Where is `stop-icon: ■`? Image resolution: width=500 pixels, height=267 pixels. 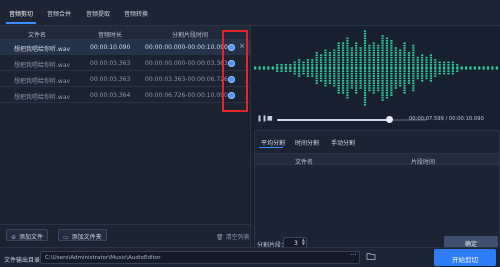 stop-icon: ■ is located at coordinates (270, 118).